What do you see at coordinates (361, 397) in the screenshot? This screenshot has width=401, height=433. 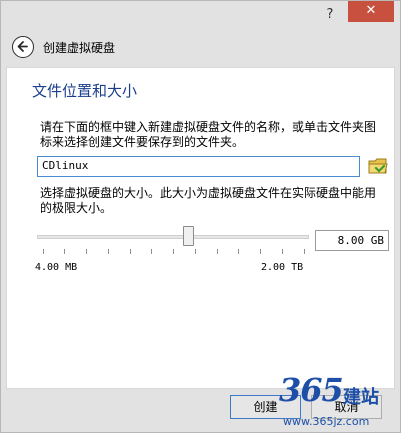 I see `watermark-suffix: 建站` at bounding box center [361, 397].